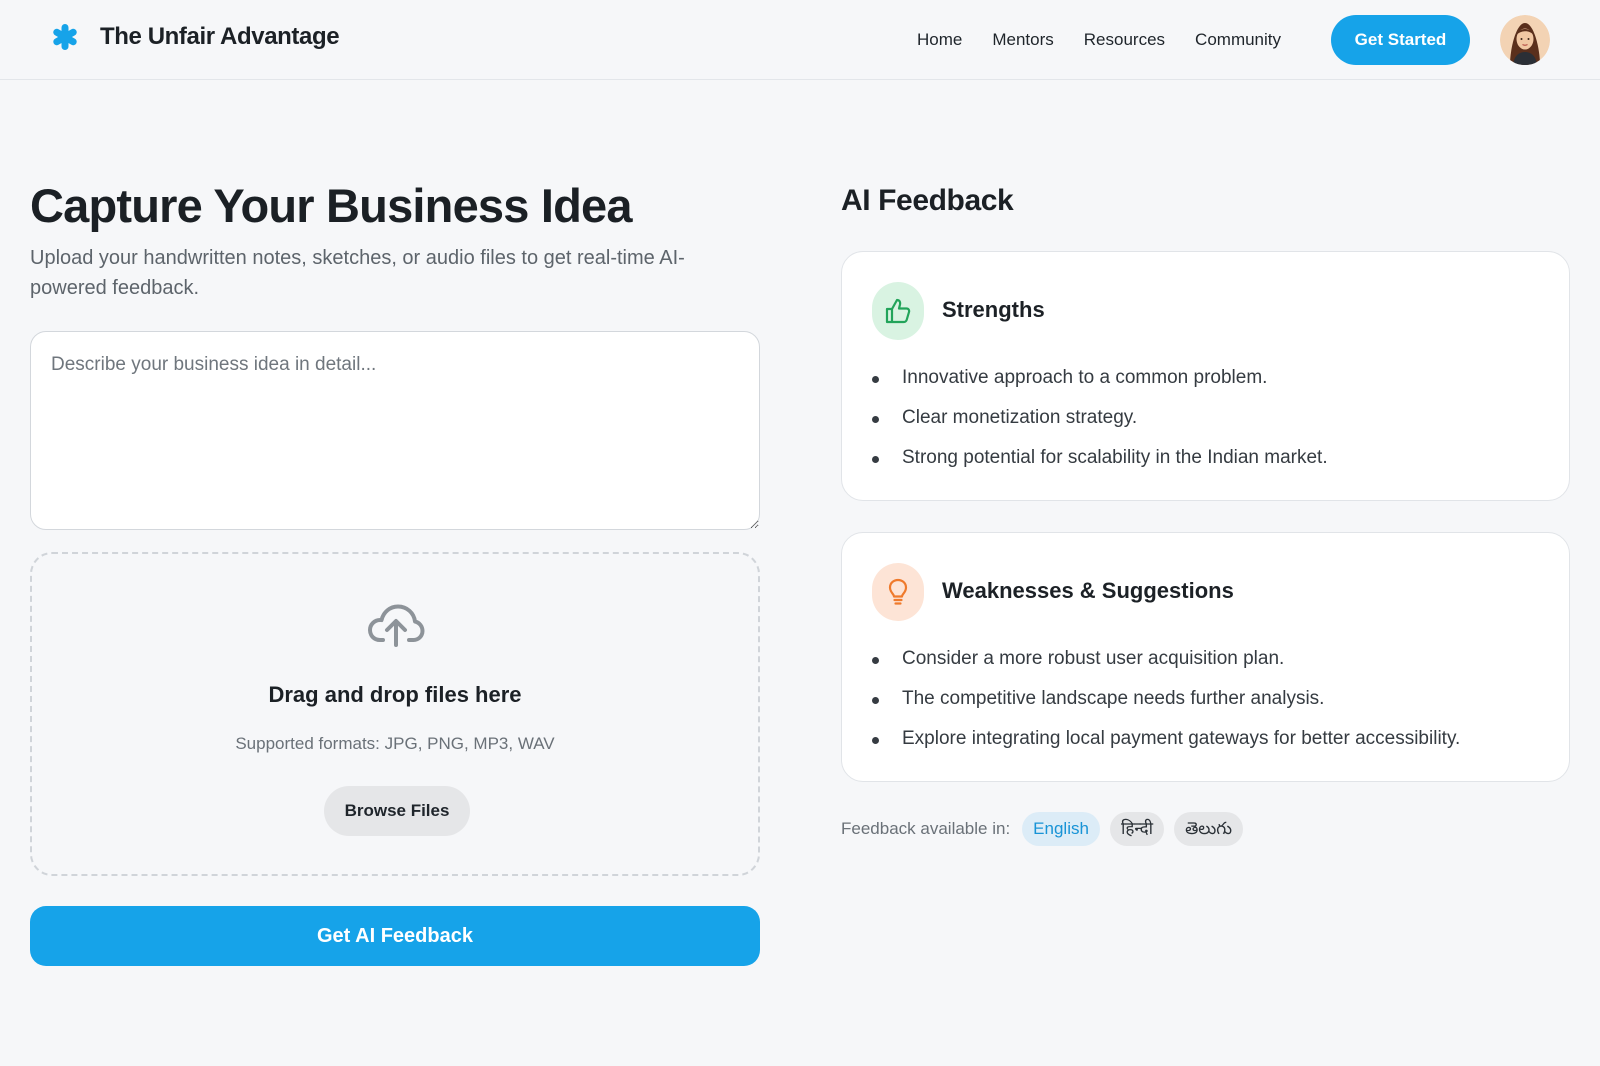 The width and height of the screenshot is (1600, 1066). I want to click on nav-resources: Resources, so click(1124, 40).